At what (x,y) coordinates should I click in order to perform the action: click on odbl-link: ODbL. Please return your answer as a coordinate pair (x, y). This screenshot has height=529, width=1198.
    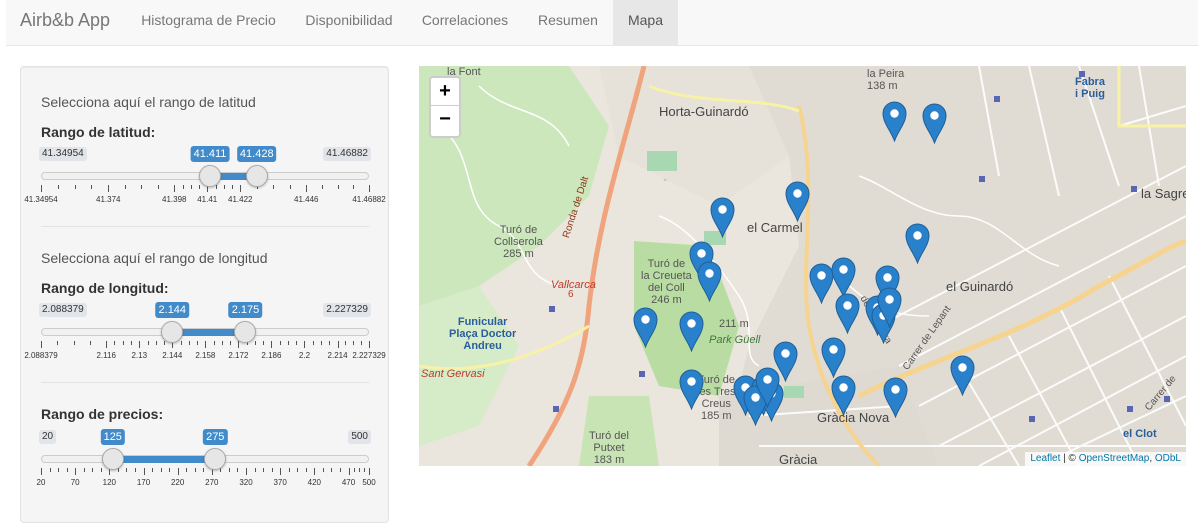
    Looking at the image, I should click on (1168, 458).